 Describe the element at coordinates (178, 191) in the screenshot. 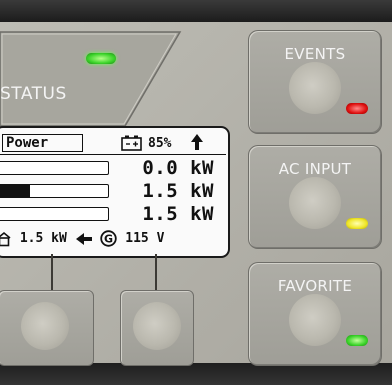

I see `power-value-2: 1.5 kW` at that location.